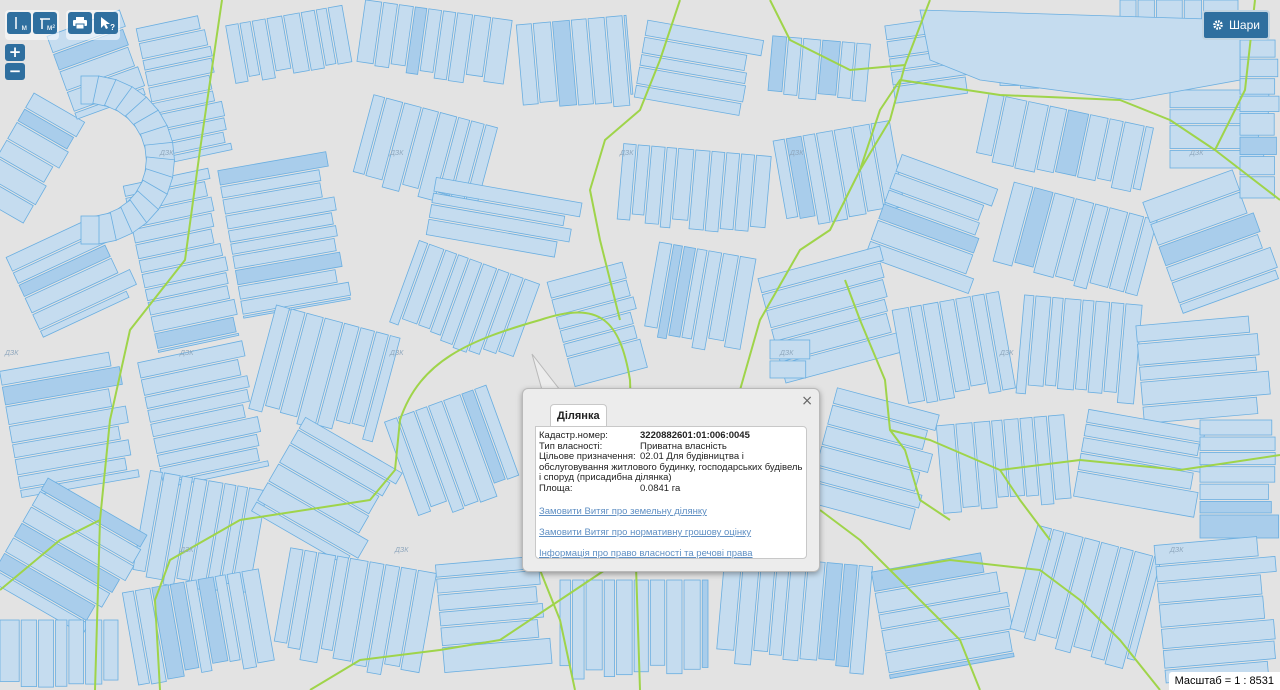  What do you see at coordinates (15, 71) in the screenshot?
I see `zoom-out-button: −` at bounding box center [15, 71].